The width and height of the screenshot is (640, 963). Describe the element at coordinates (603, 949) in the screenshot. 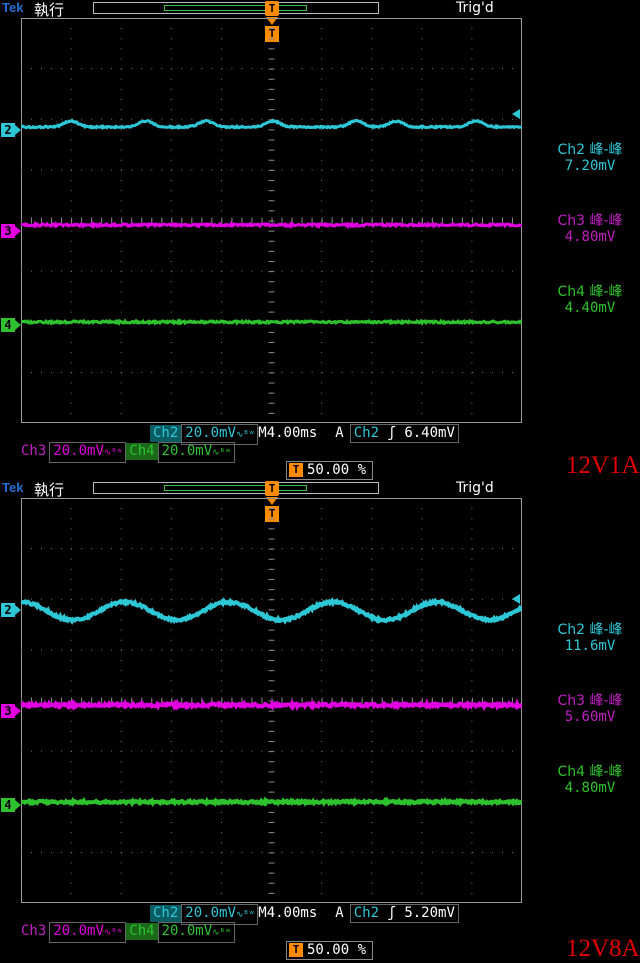

I see `load-condition-label: 12V8A` at that location.